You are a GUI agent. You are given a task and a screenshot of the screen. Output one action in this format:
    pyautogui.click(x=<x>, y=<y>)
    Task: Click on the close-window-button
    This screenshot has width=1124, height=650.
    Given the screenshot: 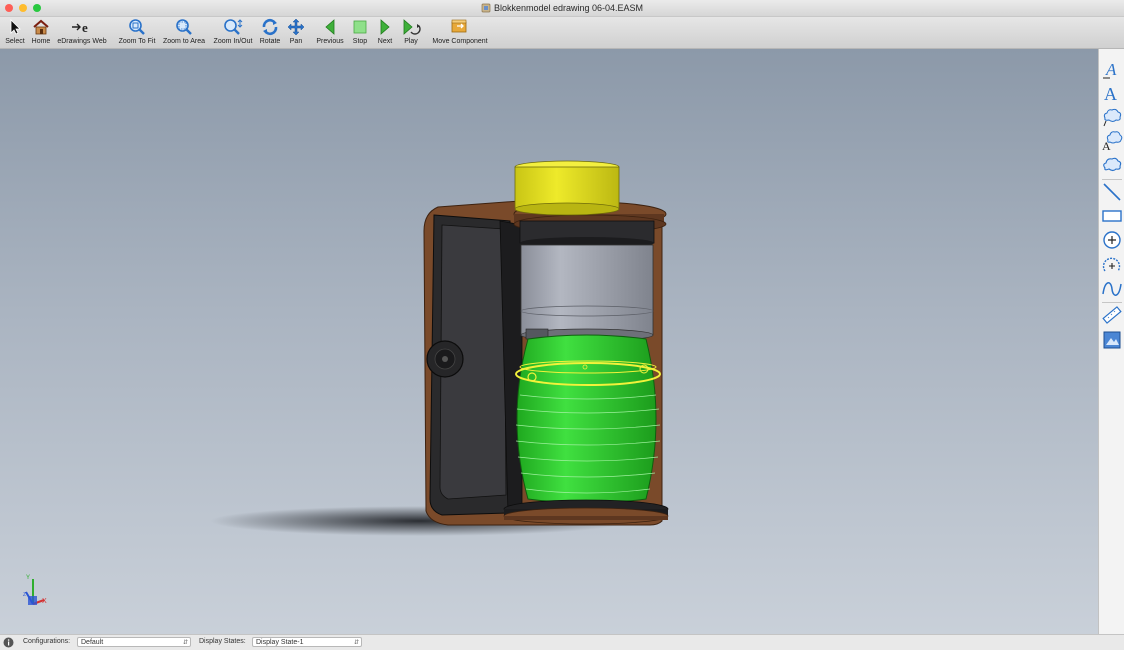 What is the action you would take?
    pyautogui.click(x=9, y=8)
    